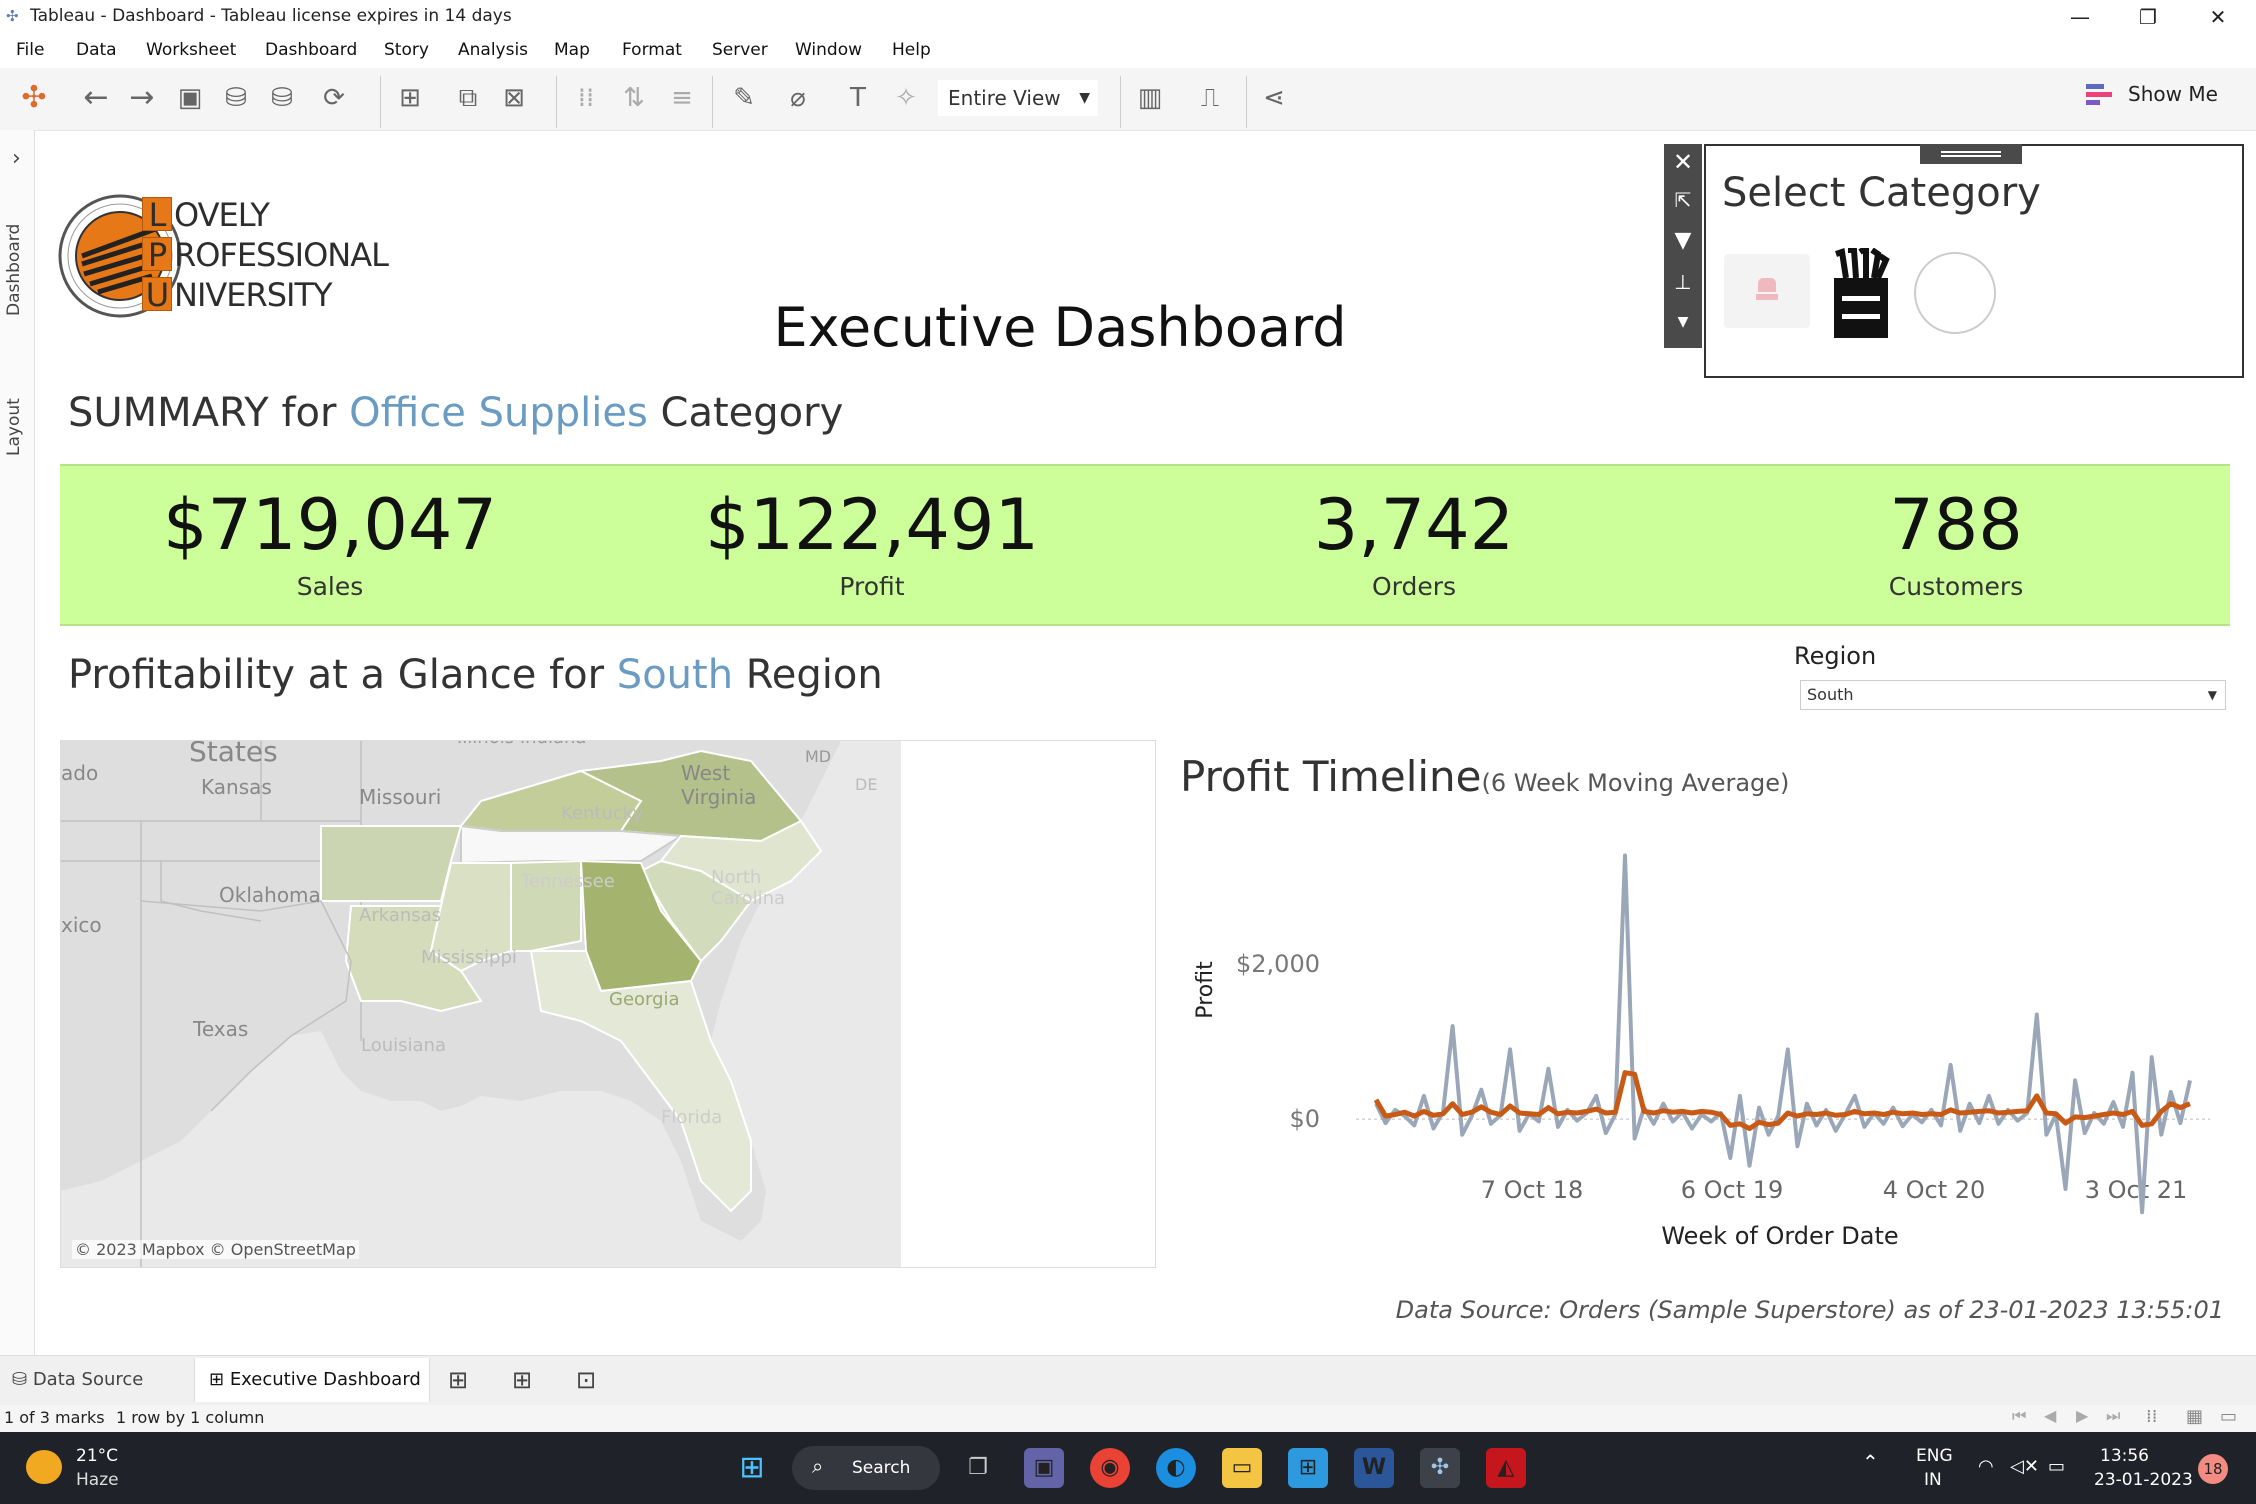  Describe the element at coordinates (1506, 1468) in the screenshot. I see `acrobat-icon: ◭` at that location.